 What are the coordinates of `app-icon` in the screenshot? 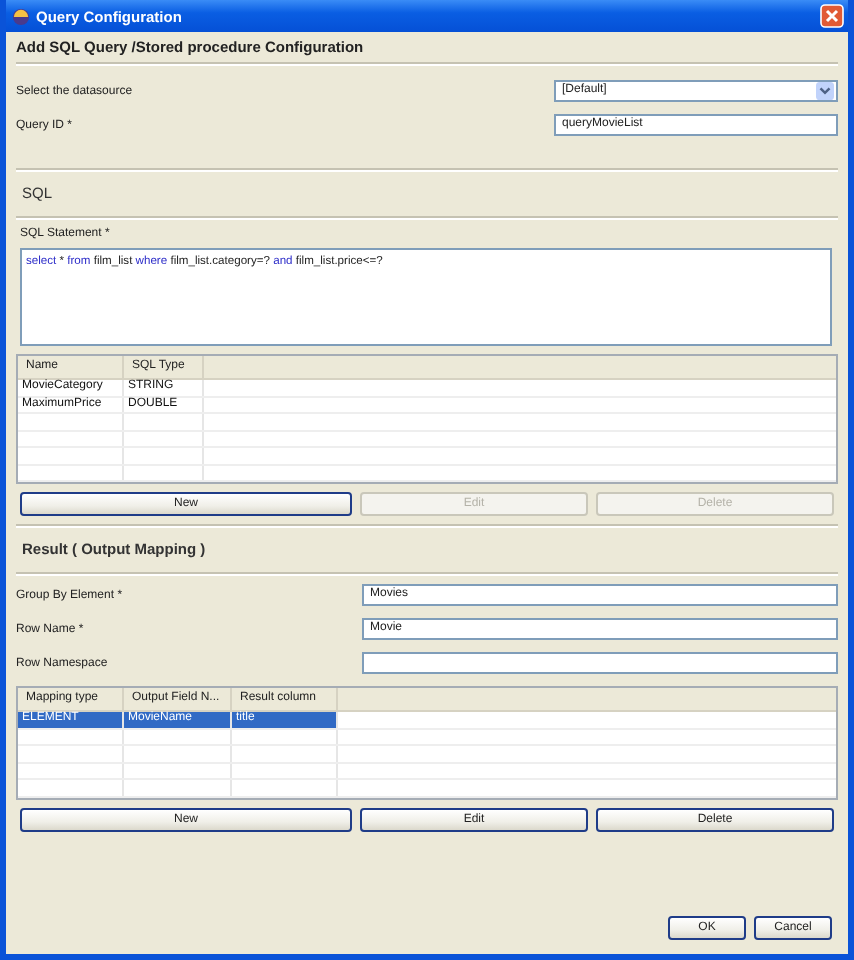 It's located at (21, 16).